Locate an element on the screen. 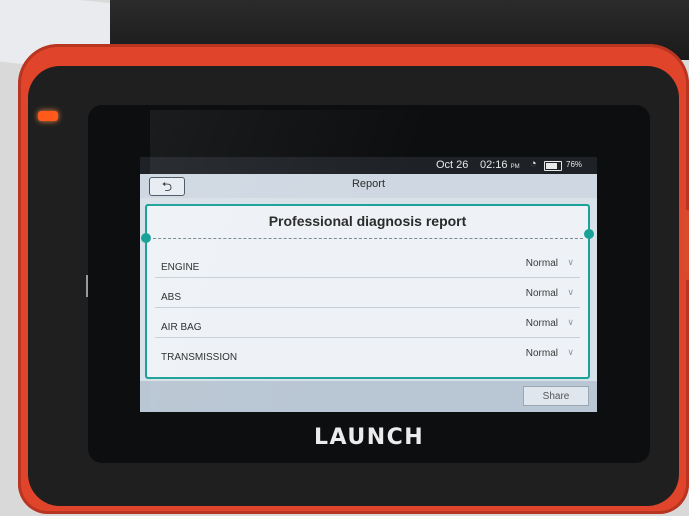 The image size is (689, 516). status-time: 02:16 PM is located at coordinates (500, 165).